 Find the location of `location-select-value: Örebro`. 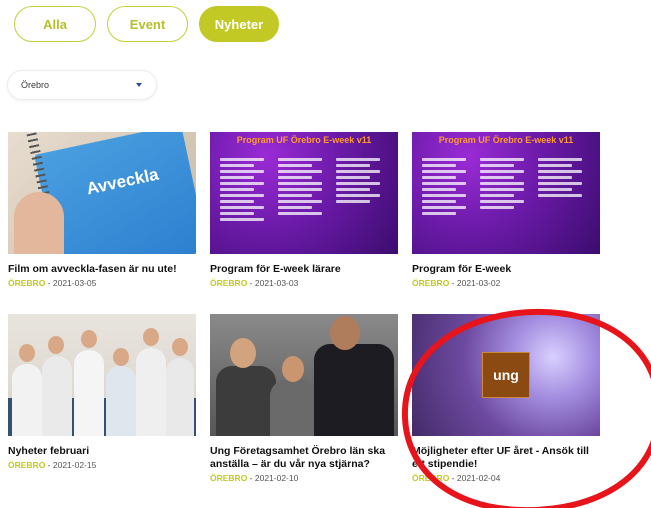

location-select-value: Örebro is located at coordinates (35, 85).